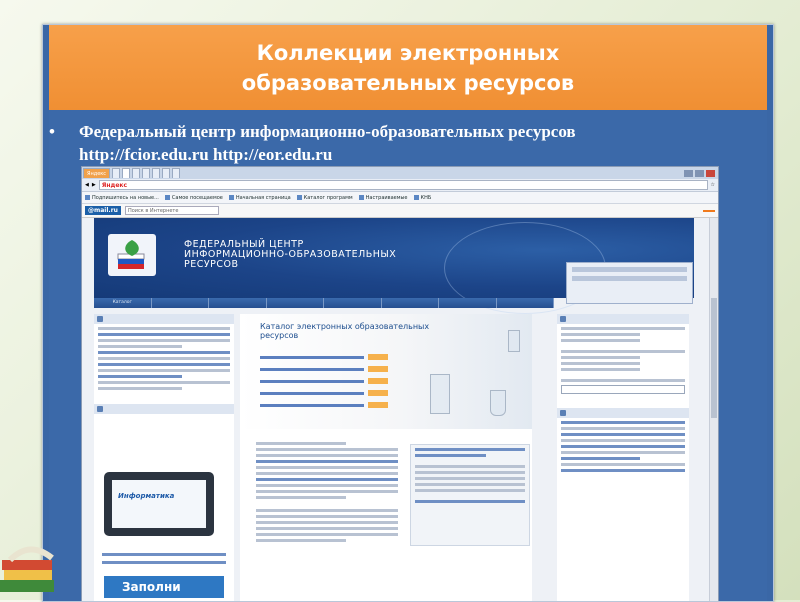 The image size is (800, 602). Describe the element at coordinates (114, 185) in the screenshot. I see `yandex-brand: Яндекс` at that location.